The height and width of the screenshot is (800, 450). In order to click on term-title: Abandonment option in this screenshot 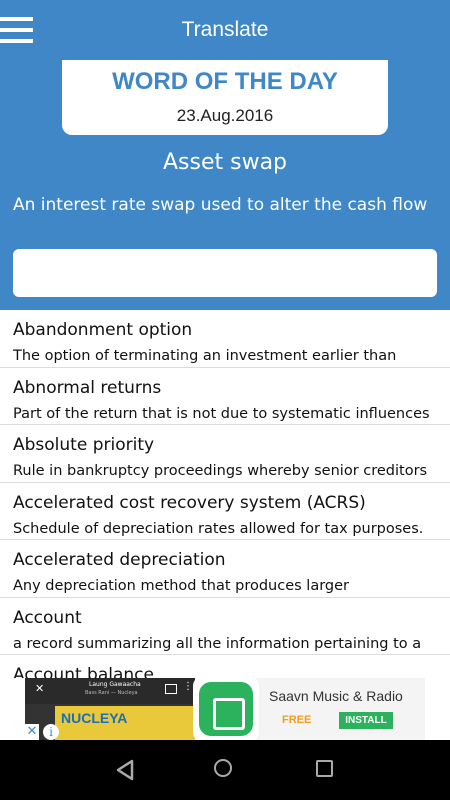, I will do `click(103, 330)`.